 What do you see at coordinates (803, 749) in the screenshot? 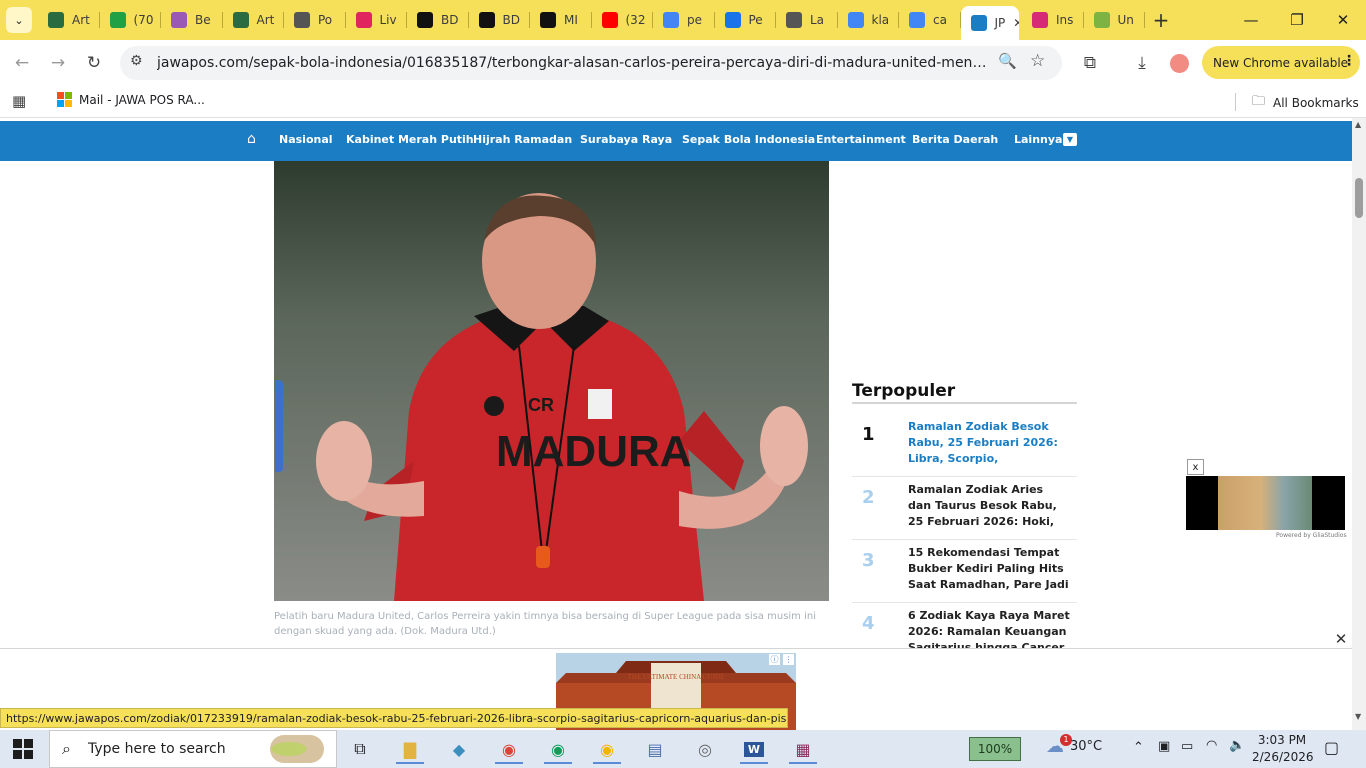
I see `winrar-button: ▦` at bounding box center [803, 749].